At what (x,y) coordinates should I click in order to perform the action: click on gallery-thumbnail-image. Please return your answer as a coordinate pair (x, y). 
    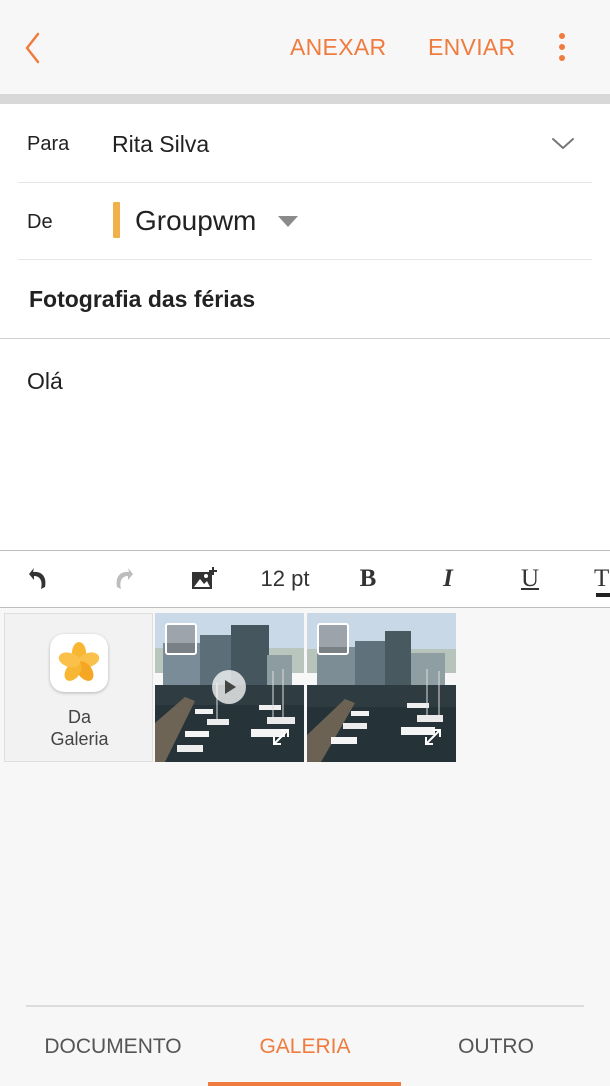
    Looking at the image, I should click on (381, 687).